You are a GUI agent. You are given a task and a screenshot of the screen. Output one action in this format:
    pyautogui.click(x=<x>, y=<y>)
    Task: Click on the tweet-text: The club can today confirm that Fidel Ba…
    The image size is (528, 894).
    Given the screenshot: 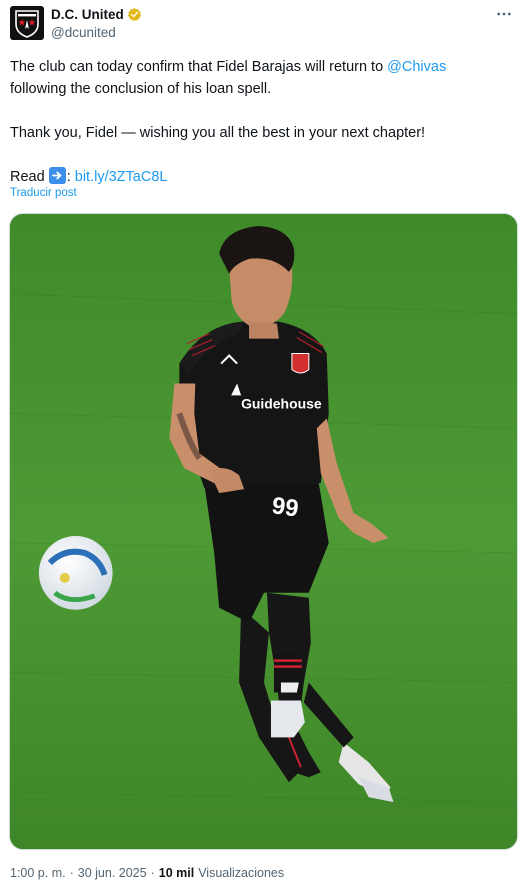 What is the action you would take?
    pyautogui.click(x=260, y=122)
    